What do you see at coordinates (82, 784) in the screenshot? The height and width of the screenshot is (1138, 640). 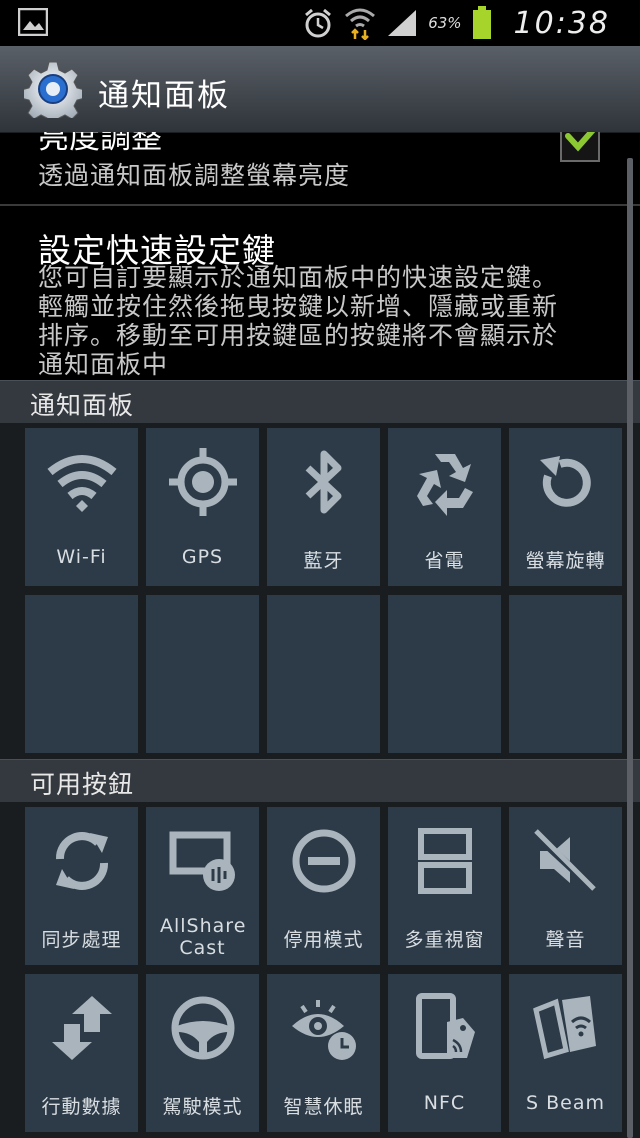 I see `available-section-title: 可用按鈕` at bounding box center [82, 784].